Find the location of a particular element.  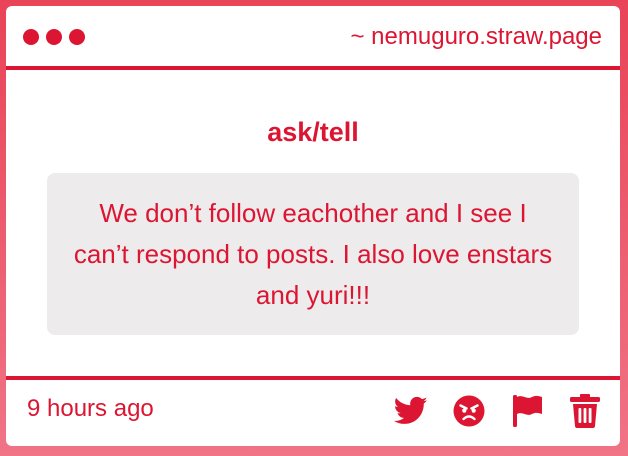

post-actions is located at coordinates (498, 411).